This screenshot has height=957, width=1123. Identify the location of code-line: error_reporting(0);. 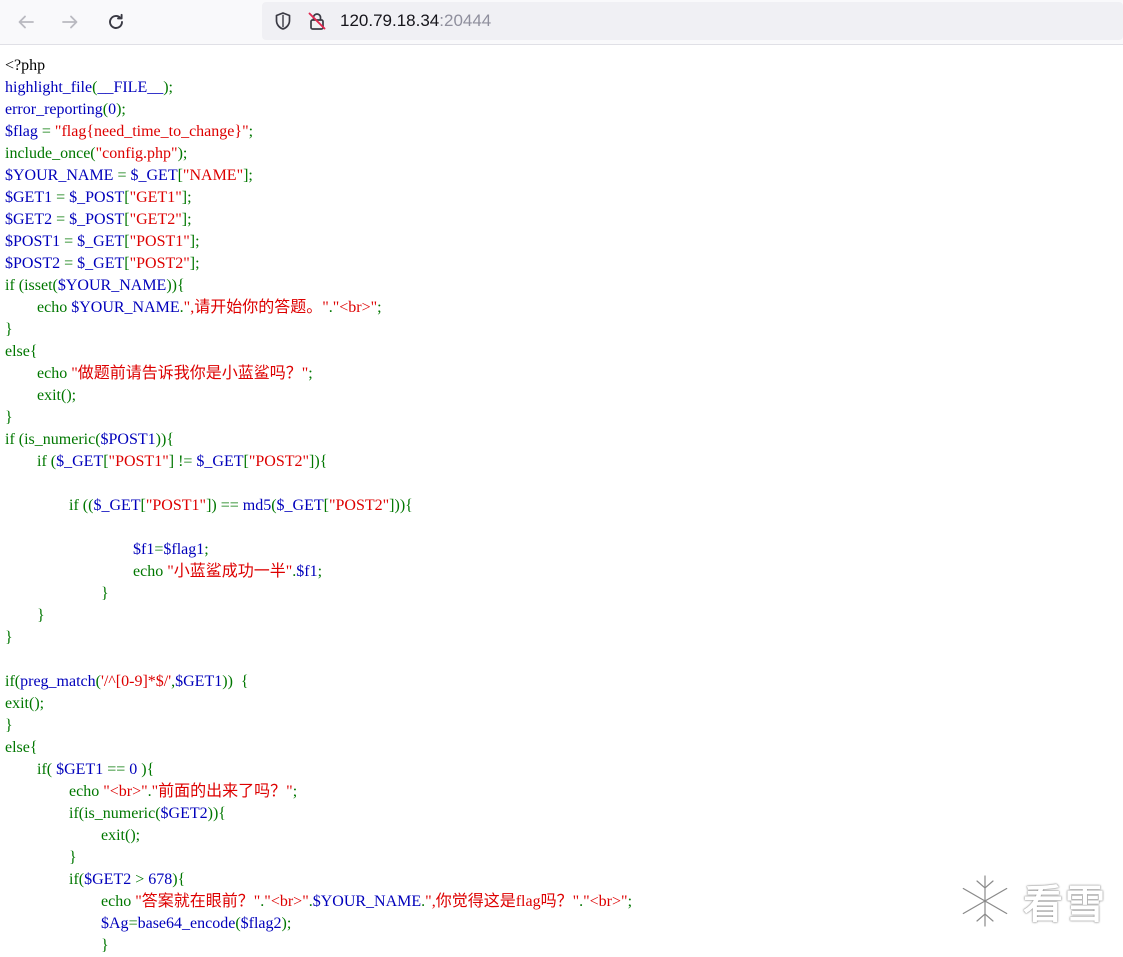
(318, 110).